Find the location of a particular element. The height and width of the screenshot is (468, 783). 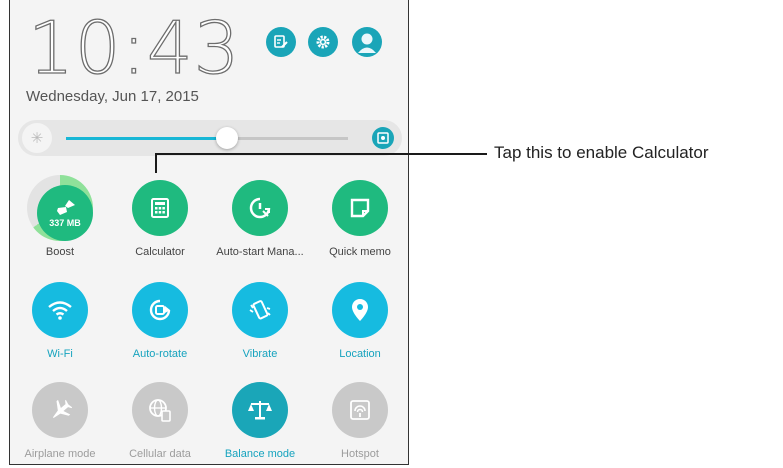

callout-connector-vertical is located at coordinates (156, 163).